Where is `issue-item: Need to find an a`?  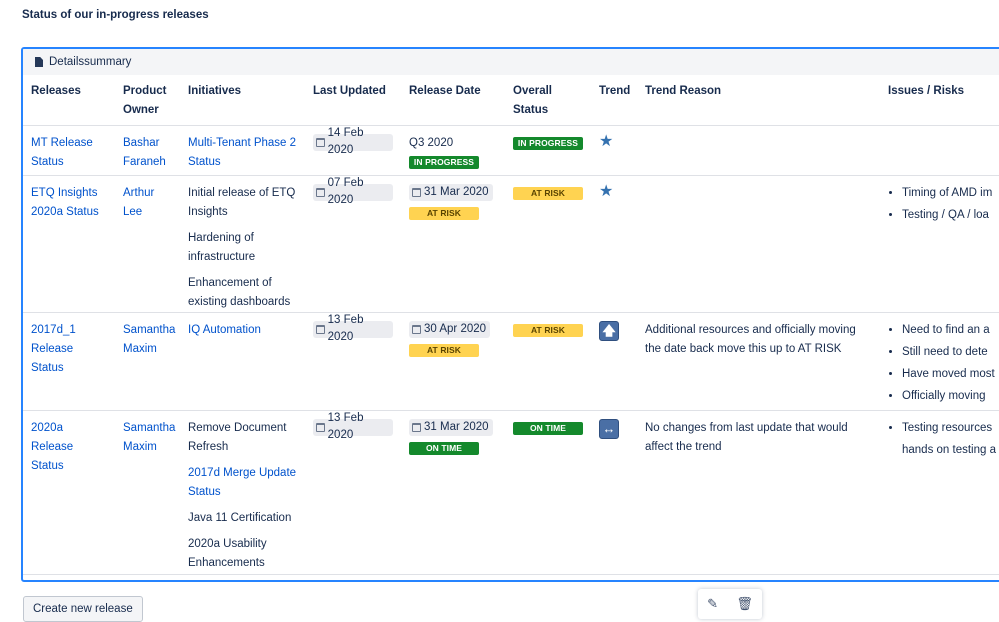 issue-item: Need to find an a is located at coordinates (950, 330).